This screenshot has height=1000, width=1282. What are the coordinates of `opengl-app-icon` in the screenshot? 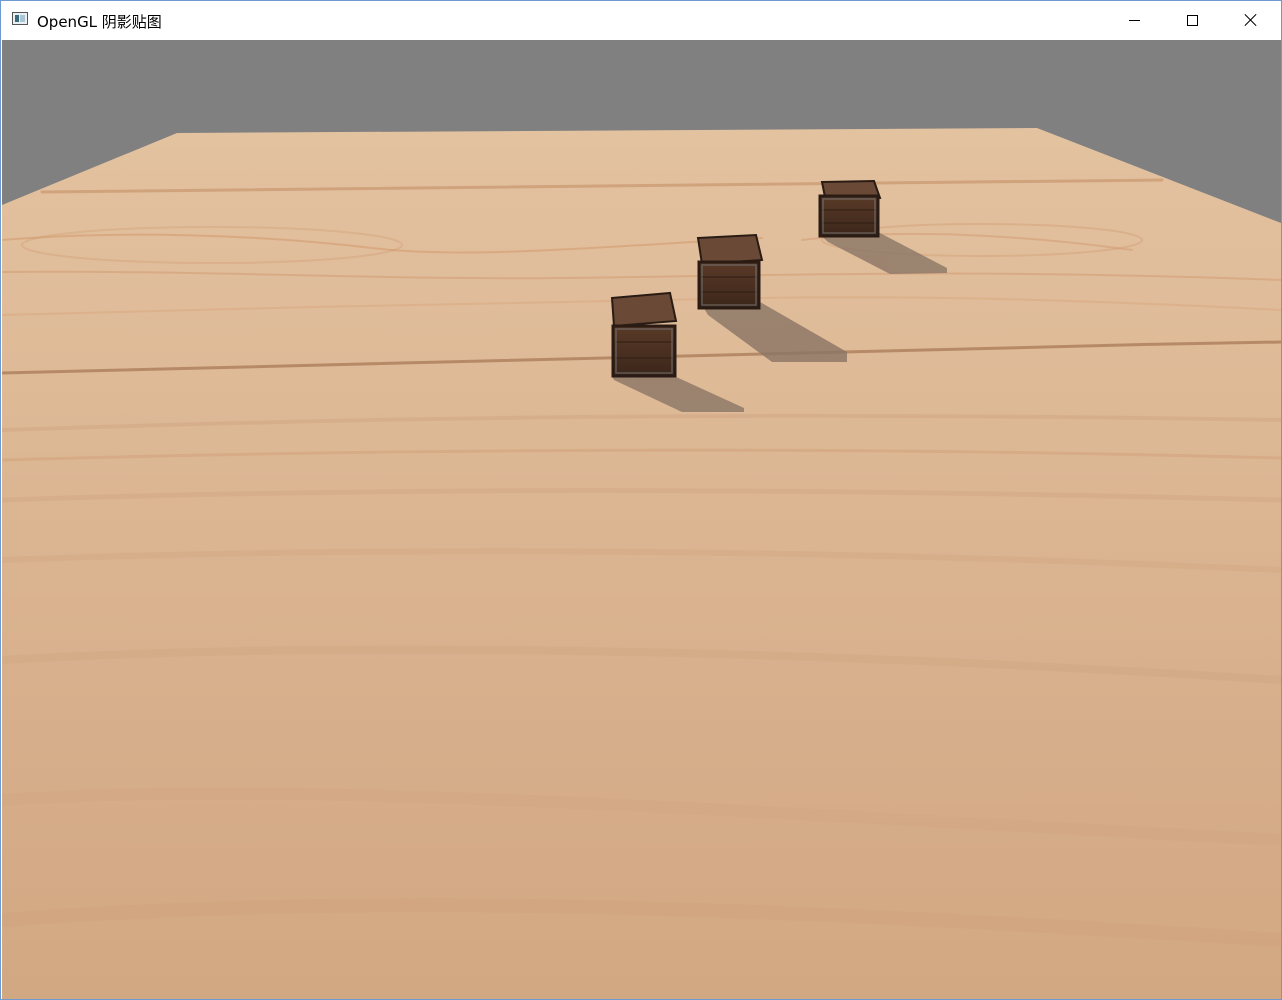 It's located at (20, 18).